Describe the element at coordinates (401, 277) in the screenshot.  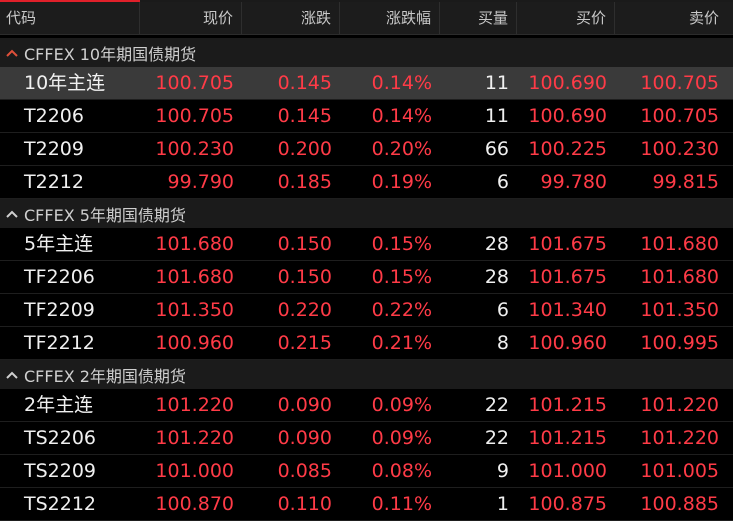
I see `cell-change-pct: 0.15%` at that location.